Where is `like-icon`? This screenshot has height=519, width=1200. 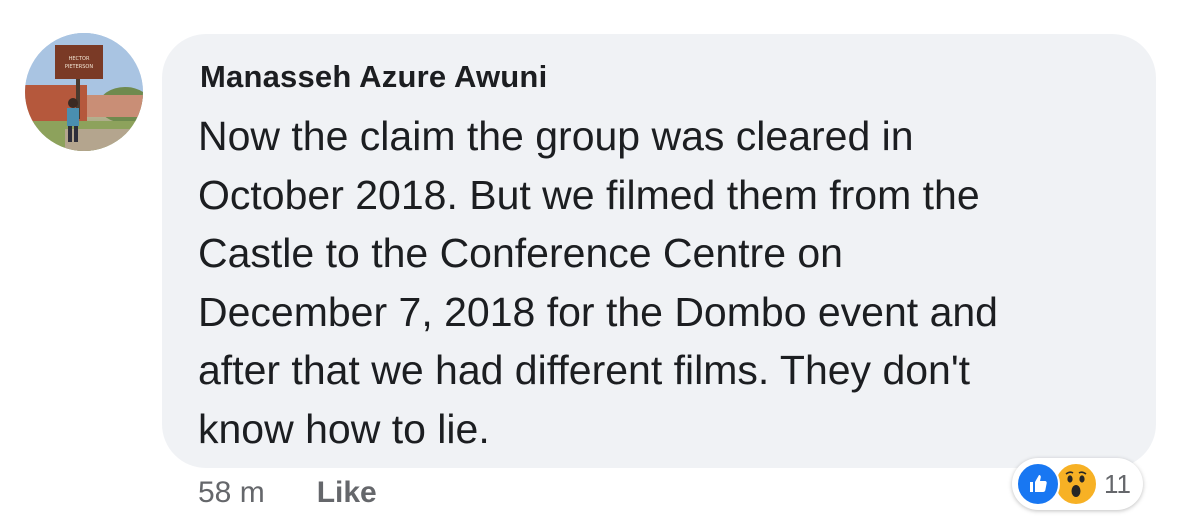 like-icon is located at coordinates (1038, 484).